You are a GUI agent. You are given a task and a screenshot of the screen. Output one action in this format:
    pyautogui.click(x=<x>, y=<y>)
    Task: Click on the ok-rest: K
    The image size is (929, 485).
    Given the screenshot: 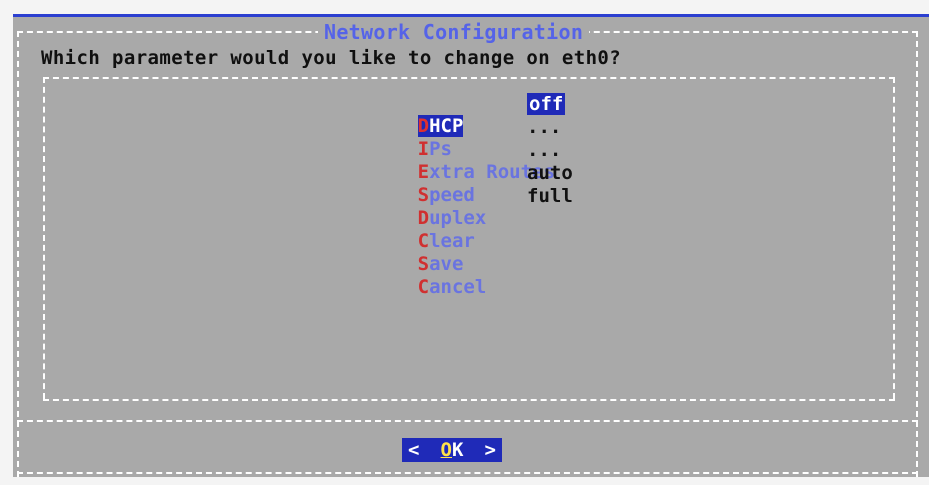 What is the action you would take?
    pyautogui.click(x=458, y=450)
    